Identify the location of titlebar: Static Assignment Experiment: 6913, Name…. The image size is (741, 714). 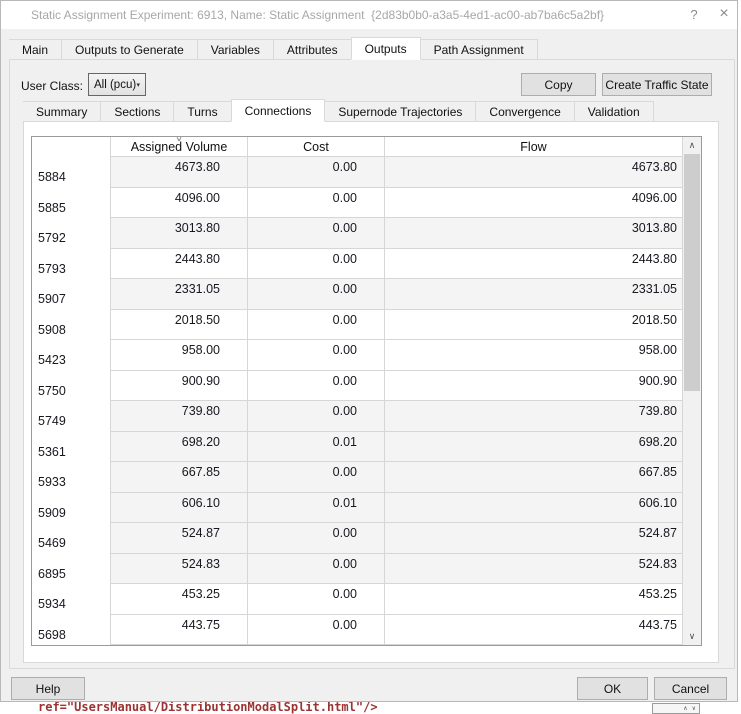
(369, 15).